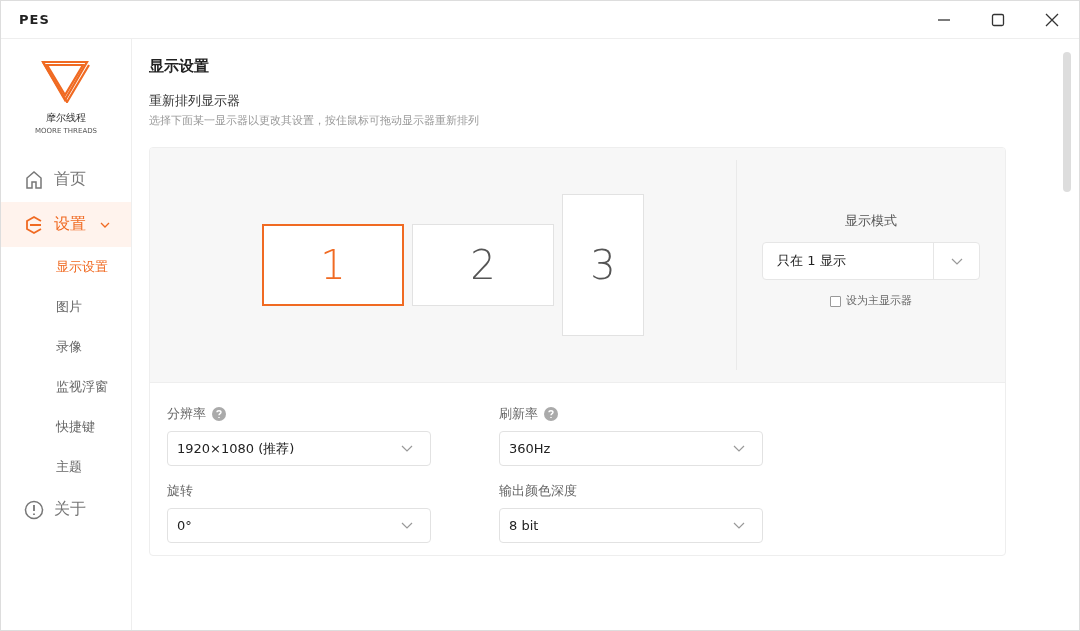  Describe the element at coordinates (66, 267) in the screenshot. I see `nav-subitem: 显示设置` at that location.